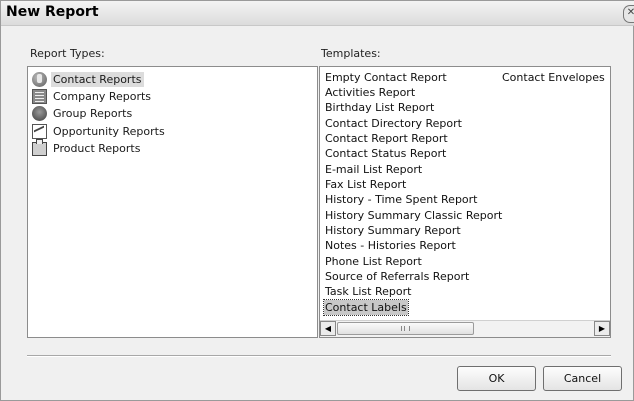  I want to click on templates-label: Templates:, so click(351, 53).